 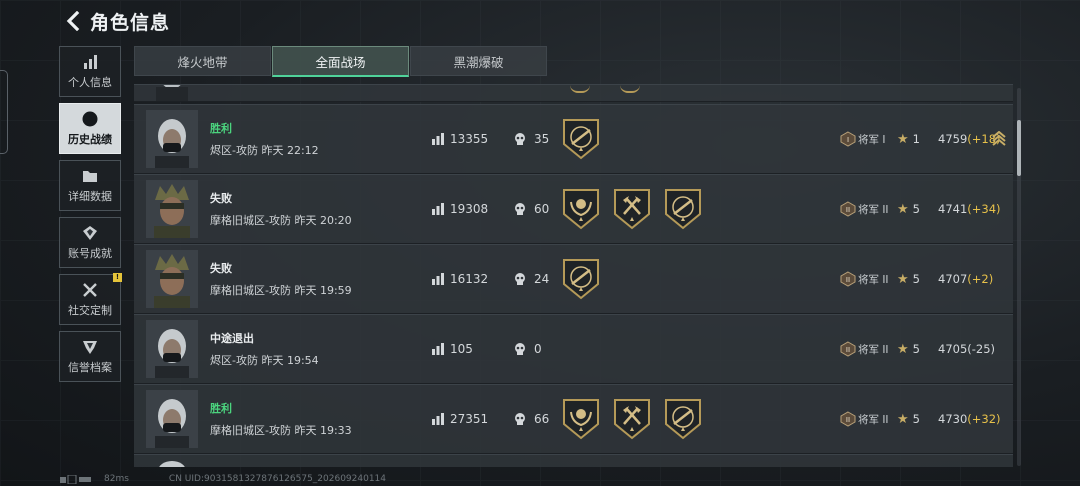 I want to click on score-value: 105, so click(x=461, y=349).